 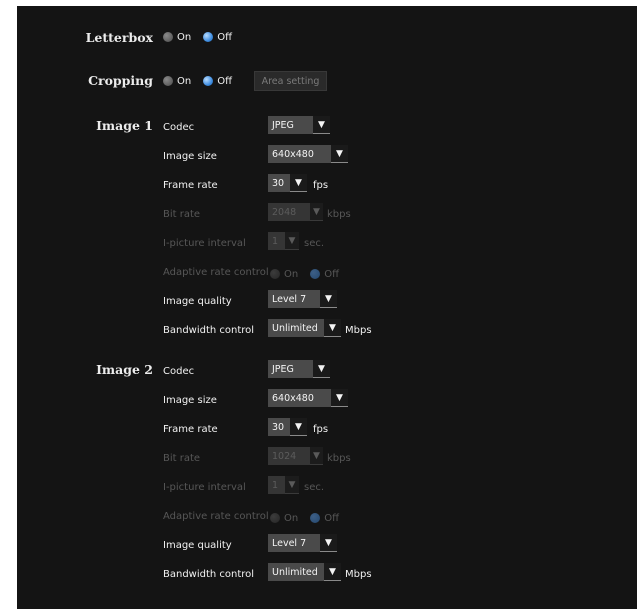 What do you see at coordinates (216, 516) in the screenshot?
I see `image2-adaptive-label: Adaptive rate control` at bounding box center [216, 516].